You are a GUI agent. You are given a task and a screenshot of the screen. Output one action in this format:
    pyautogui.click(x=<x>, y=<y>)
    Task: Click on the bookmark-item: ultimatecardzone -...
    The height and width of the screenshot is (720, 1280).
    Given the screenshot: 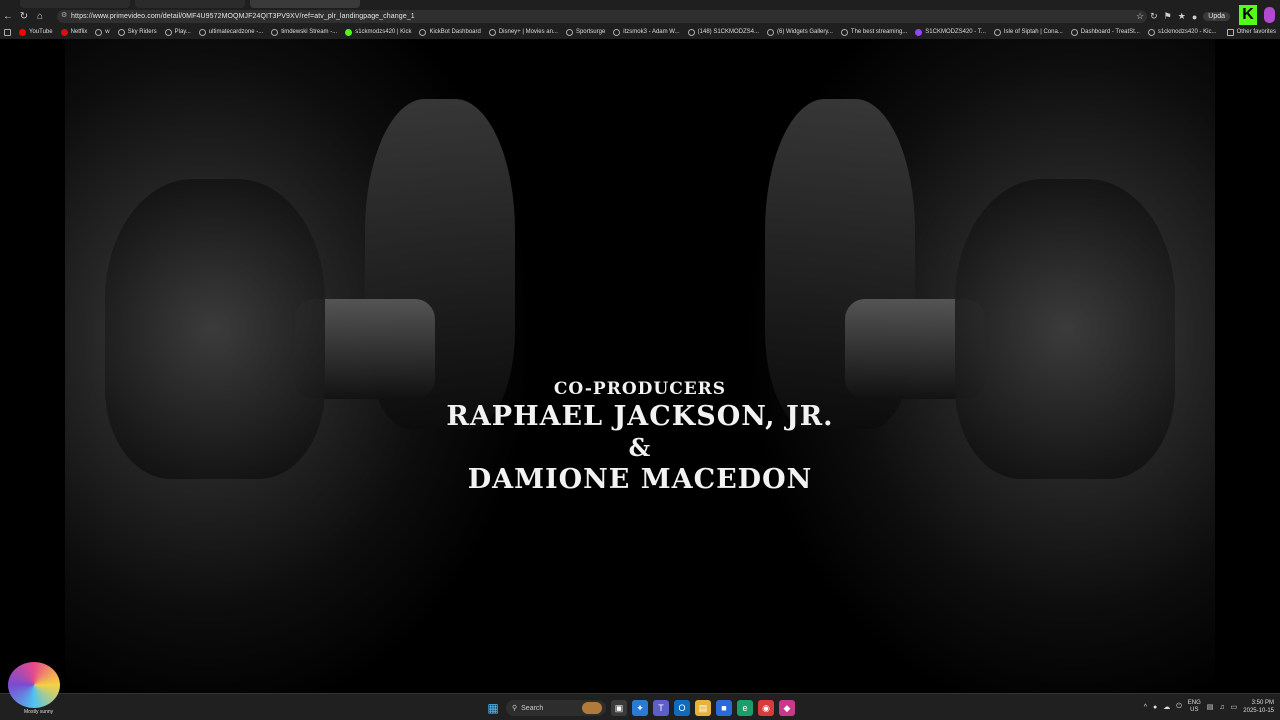 What is the action you would take?
    pyautogui.click(x=231, y=32)
    